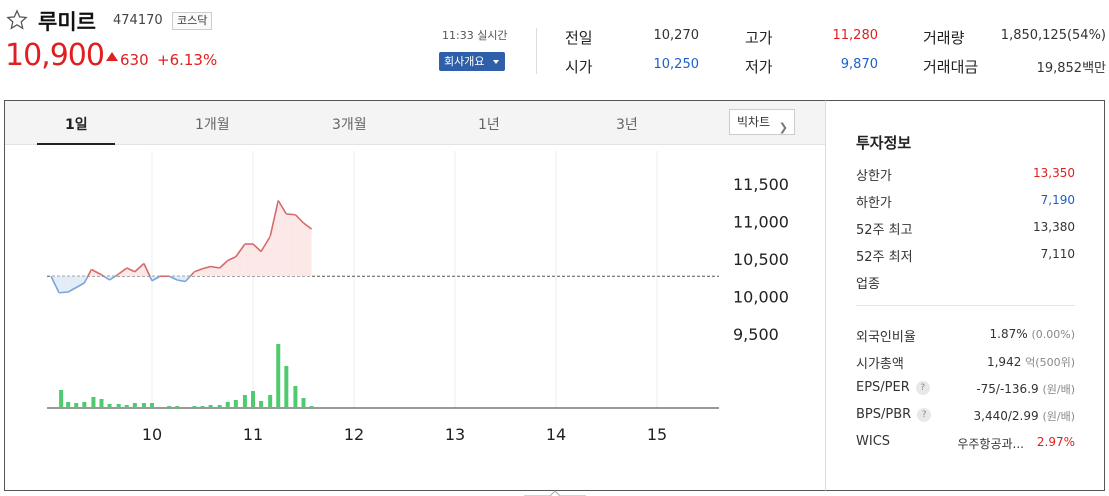 Image resolution: width=1109 pixels, height=496 pixels. I want to click on low-52w-label: 52주 최저, so click(884, 257).